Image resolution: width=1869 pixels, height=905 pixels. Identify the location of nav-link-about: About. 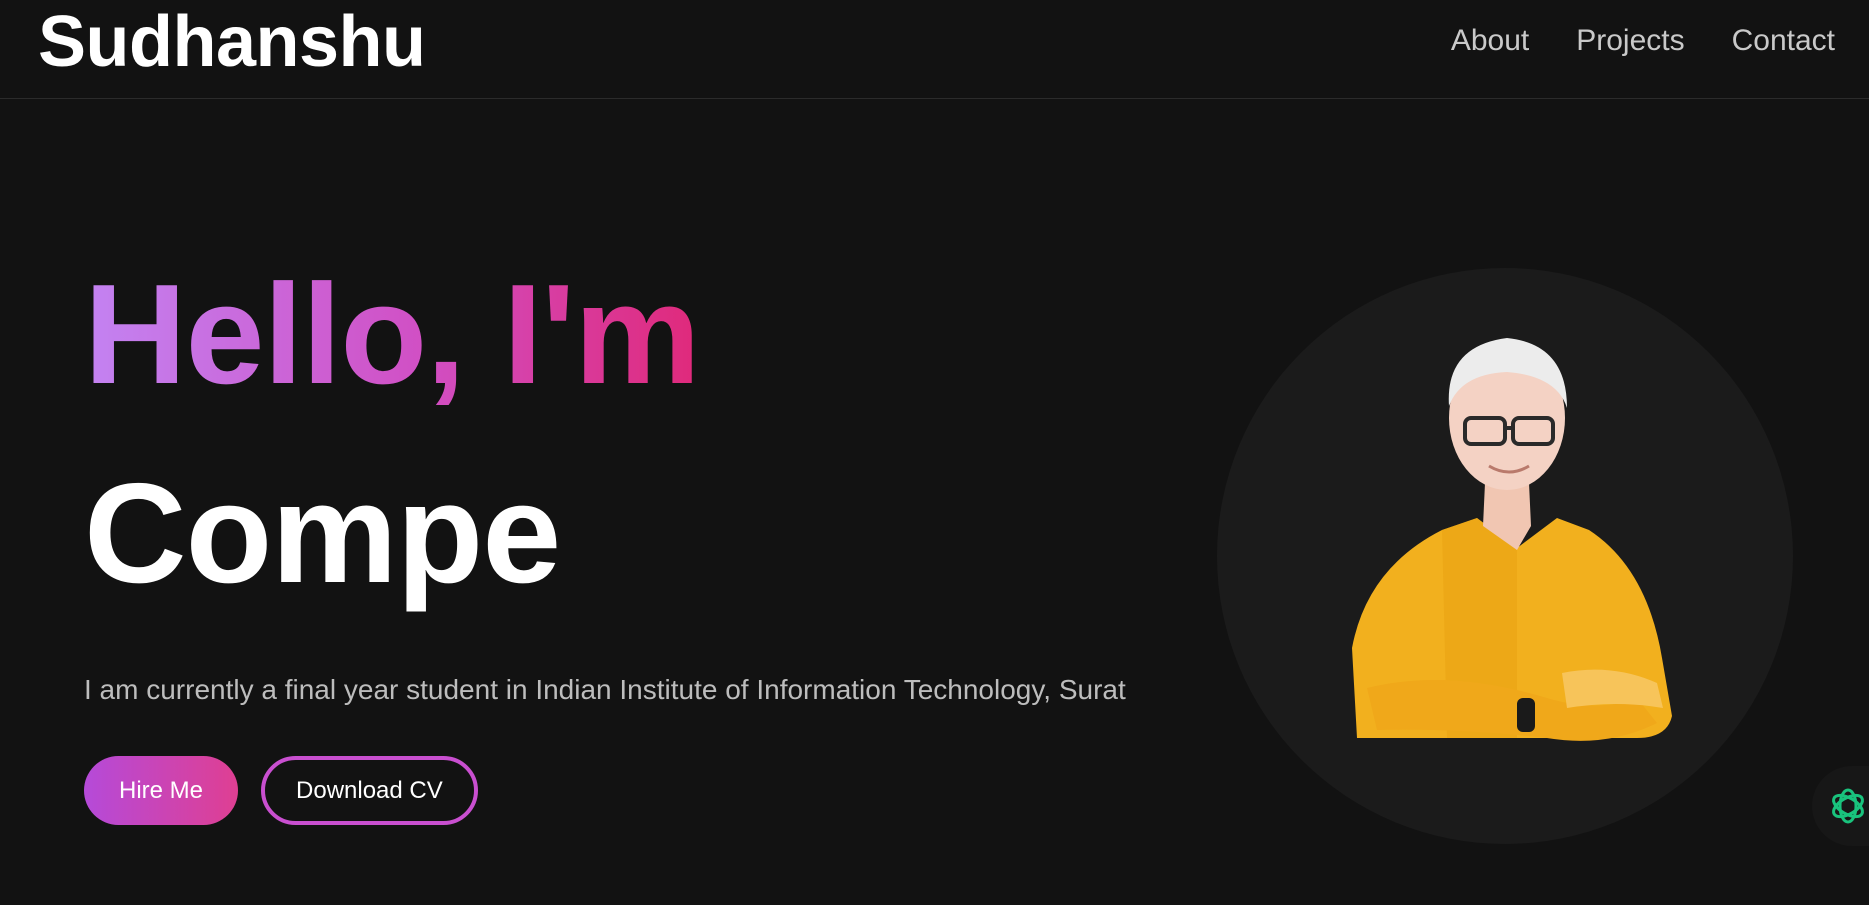
(1490, 41).